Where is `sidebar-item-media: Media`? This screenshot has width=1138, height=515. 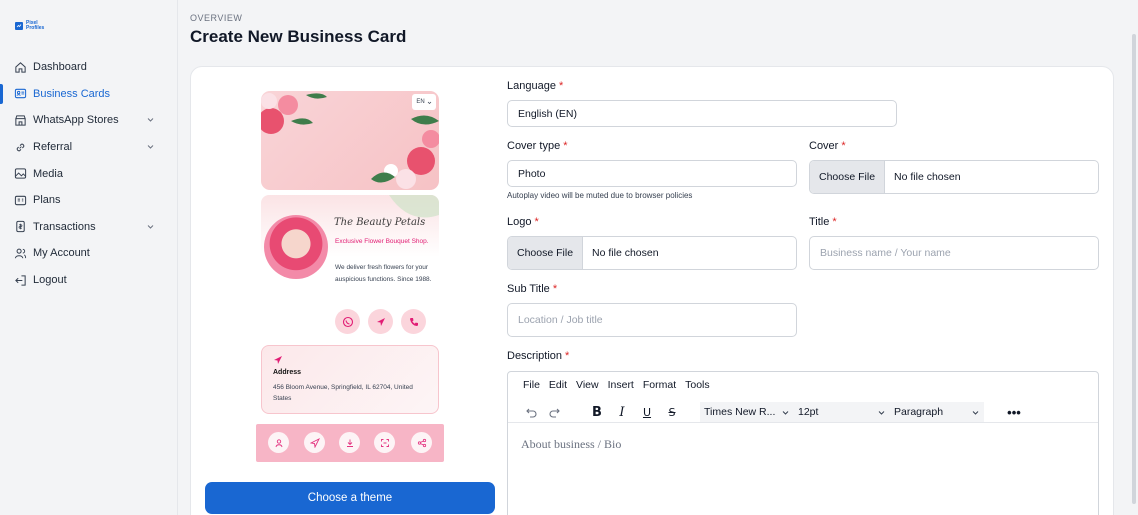 sidebar-item-media: Media is located at coordinates (88, 173).